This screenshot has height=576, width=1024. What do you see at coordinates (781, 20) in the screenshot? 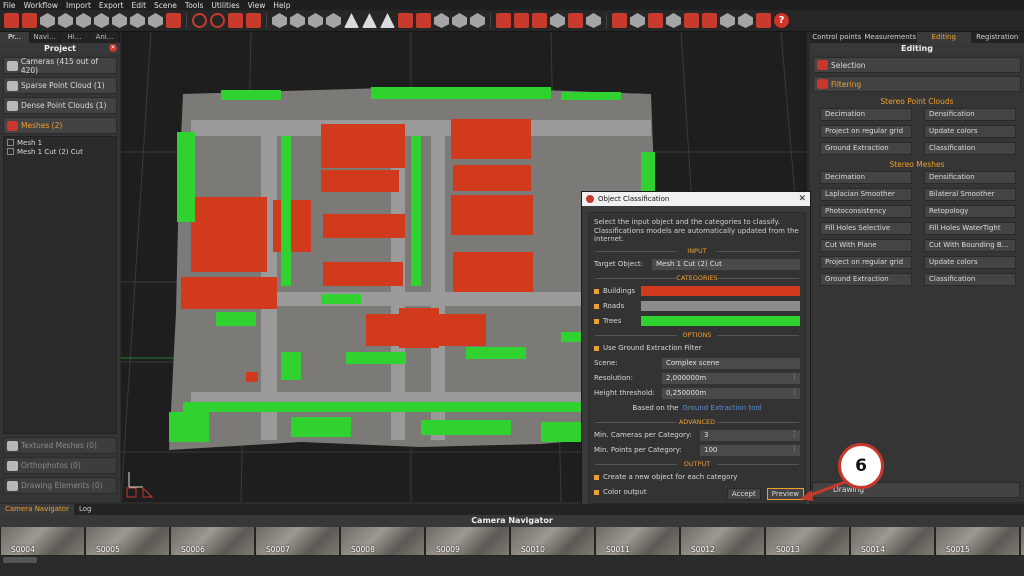
I see `help-icon: ?` at bounding box center [781, 20].